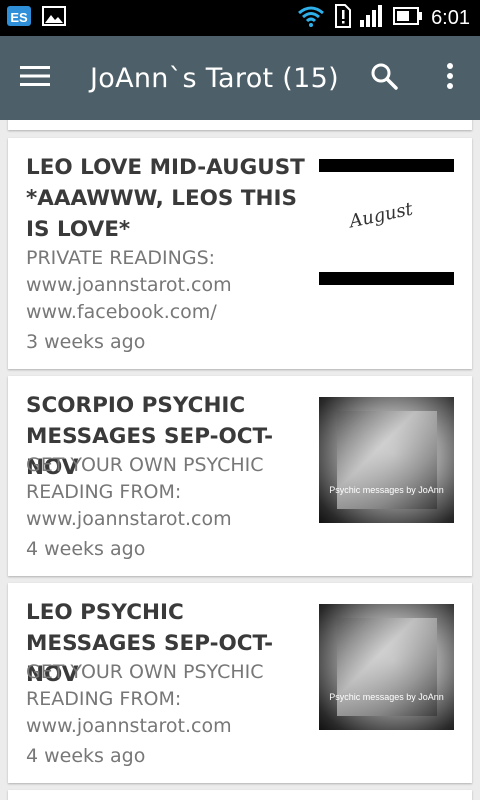 This screenshot has width=480, height=800. What do you see at coordinates (240, 18) in the screenshot?
I see `status-bar: ES 6:01` at bounding box center [240, 18].